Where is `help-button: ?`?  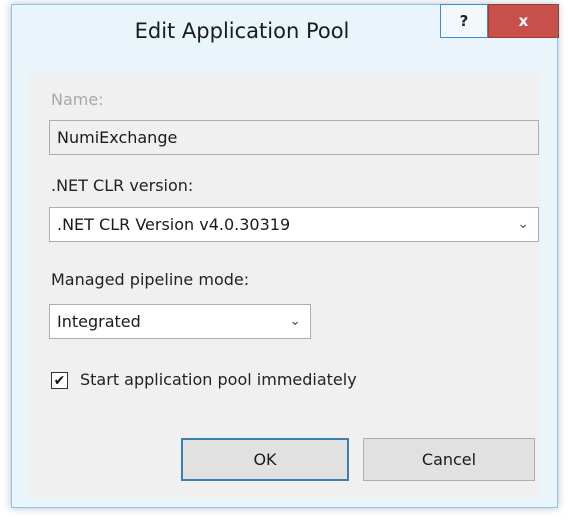
help-button: ? is located at coordinates (464, 21).